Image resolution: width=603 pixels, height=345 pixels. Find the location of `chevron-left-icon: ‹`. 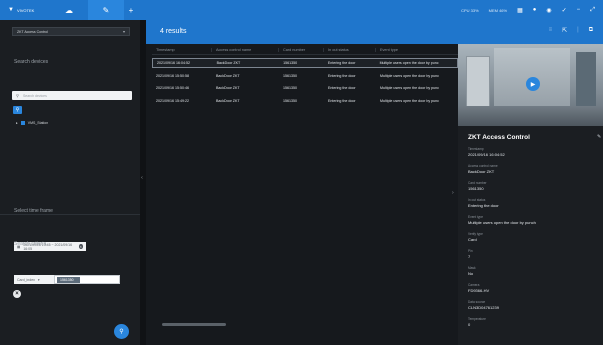

chevron-left-icon: ‹ is located at coordinates (142, 178).